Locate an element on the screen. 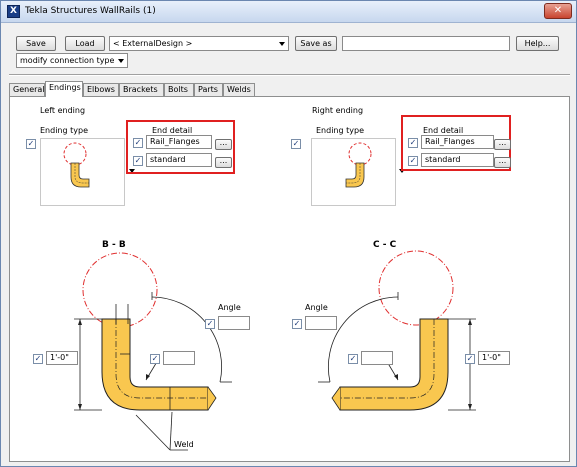 The image size is (577, 467). tab-brackets: Brackets is located at coordinates (141, 89).